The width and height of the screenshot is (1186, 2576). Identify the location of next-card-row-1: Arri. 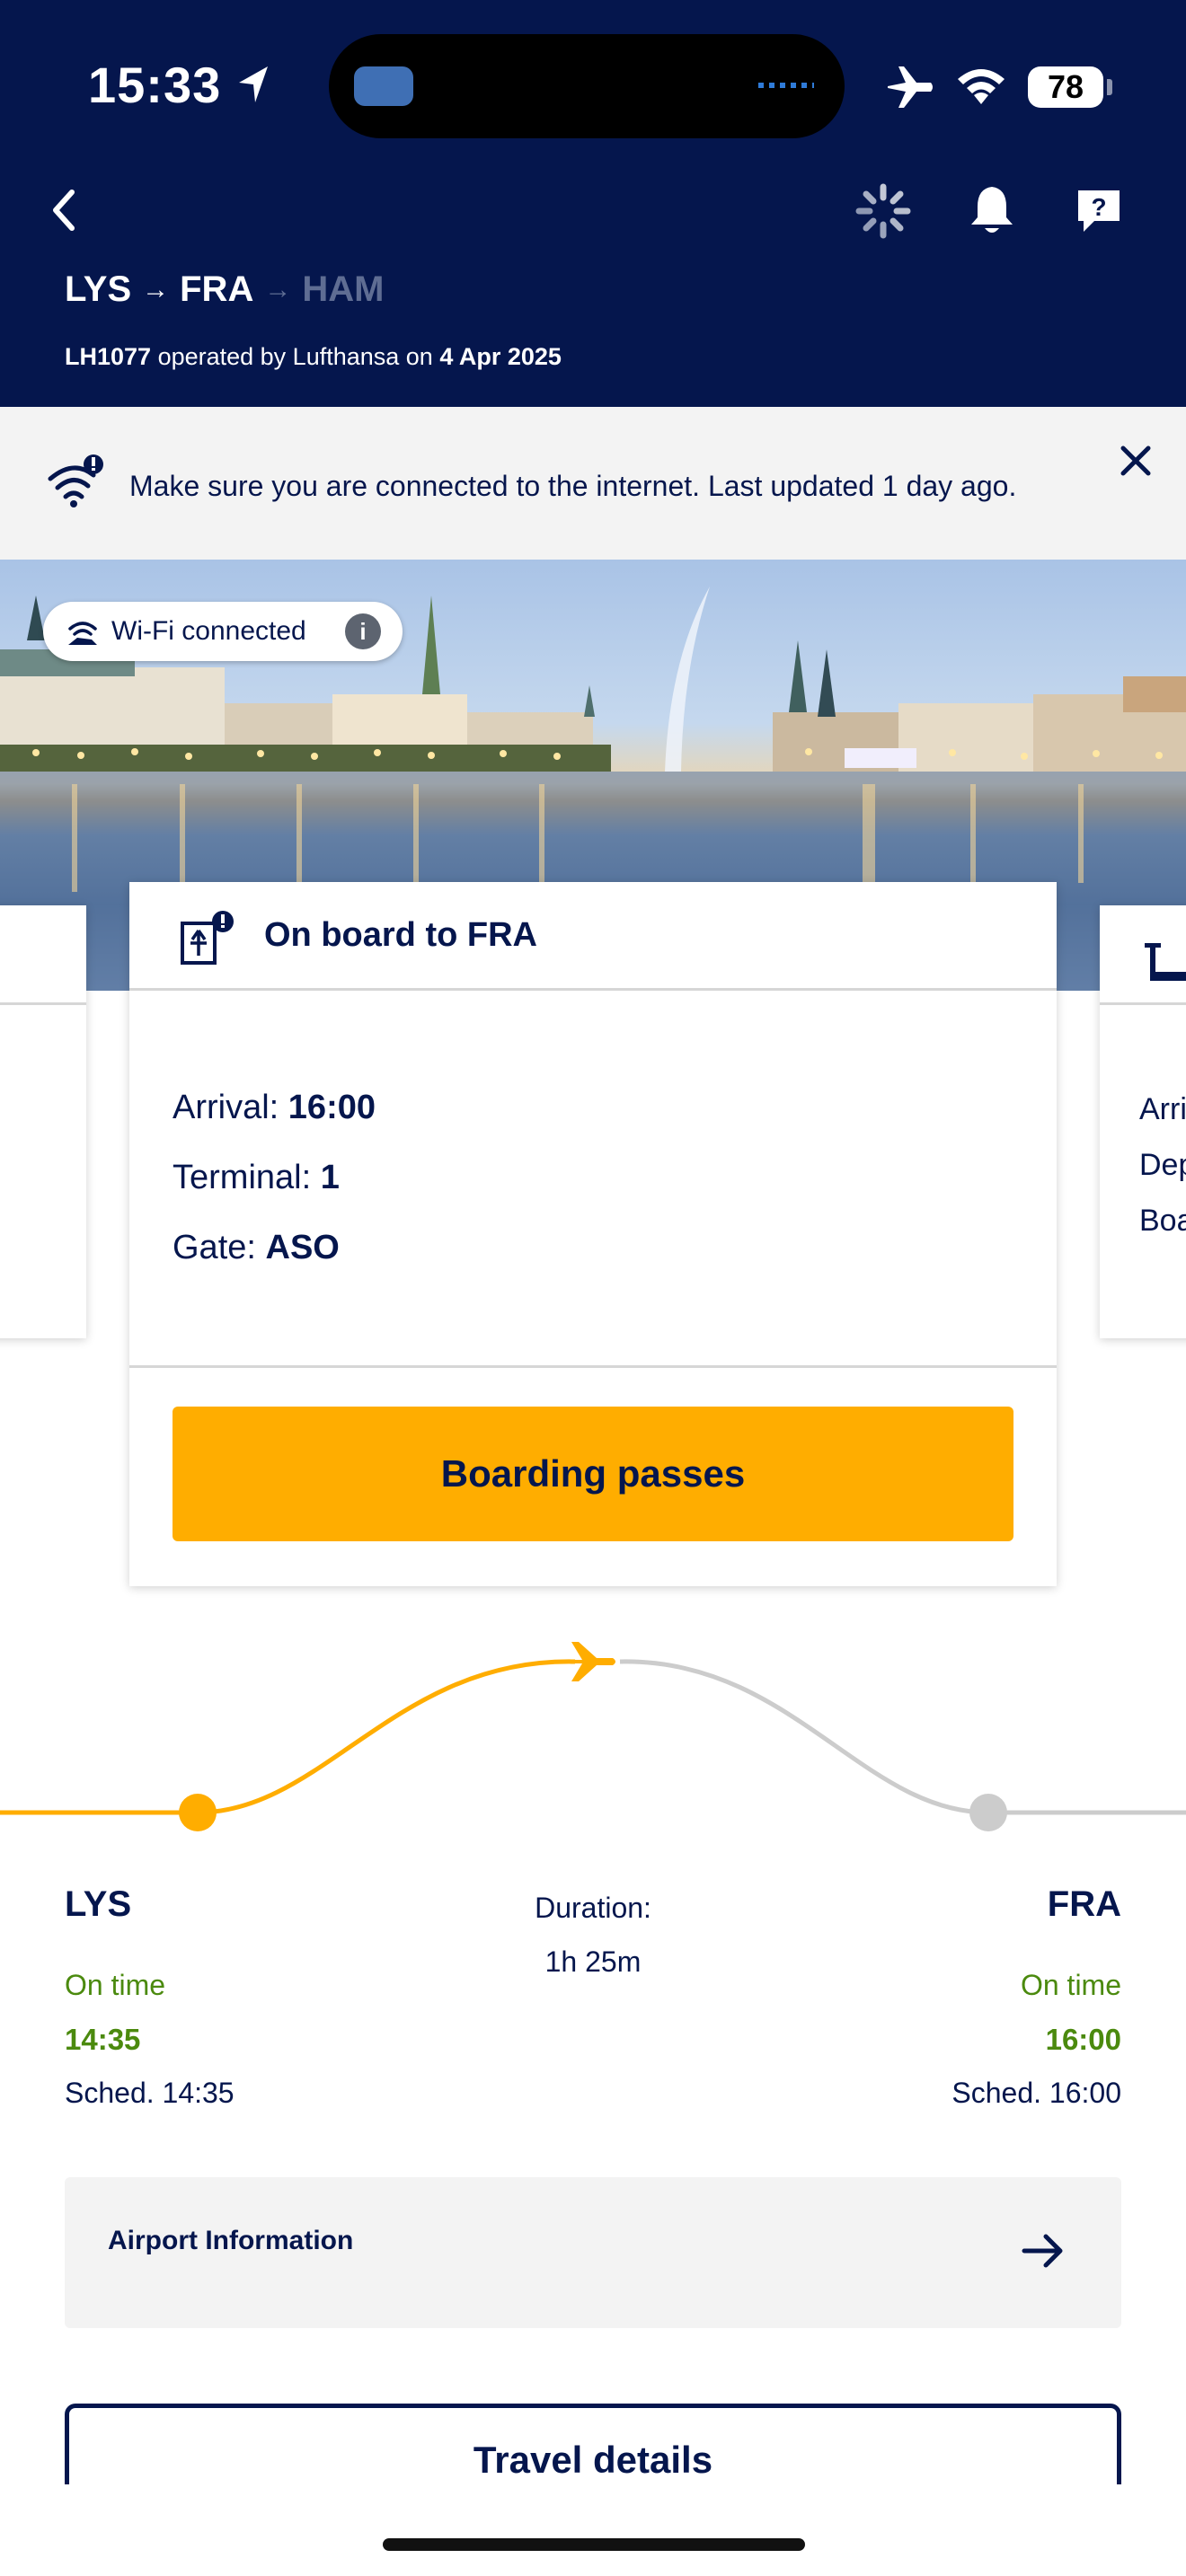
(1162, 1109).